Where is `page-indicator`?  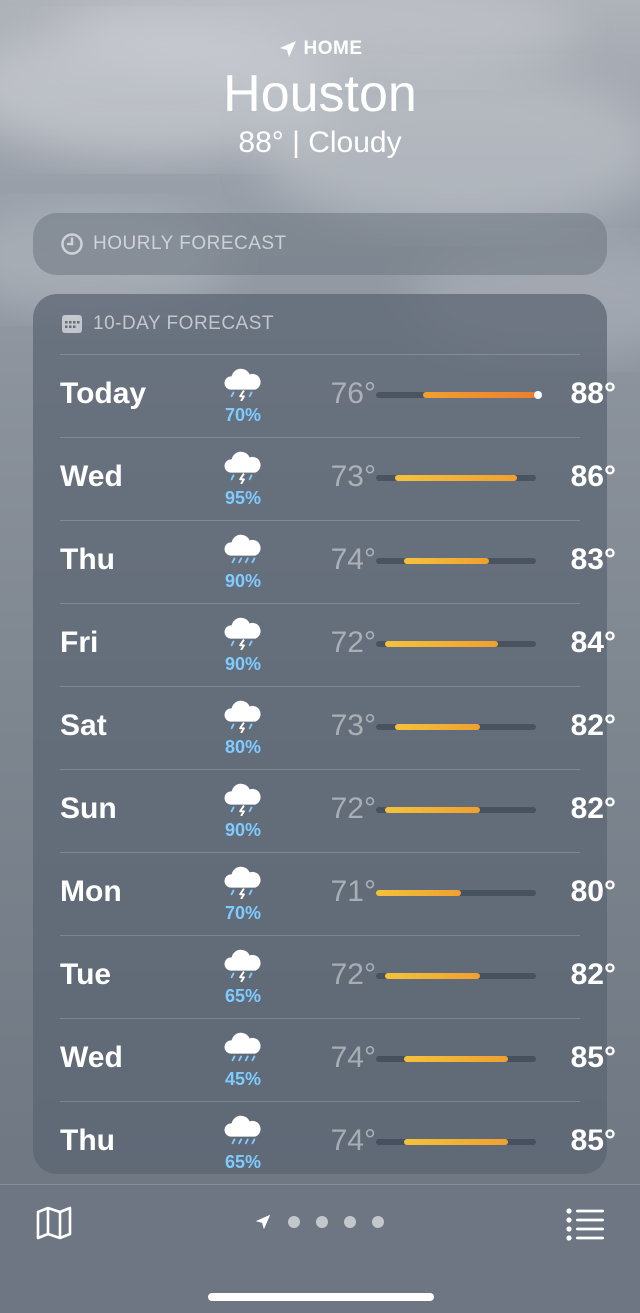 page-indicator is located at coordinates (319, 1222).